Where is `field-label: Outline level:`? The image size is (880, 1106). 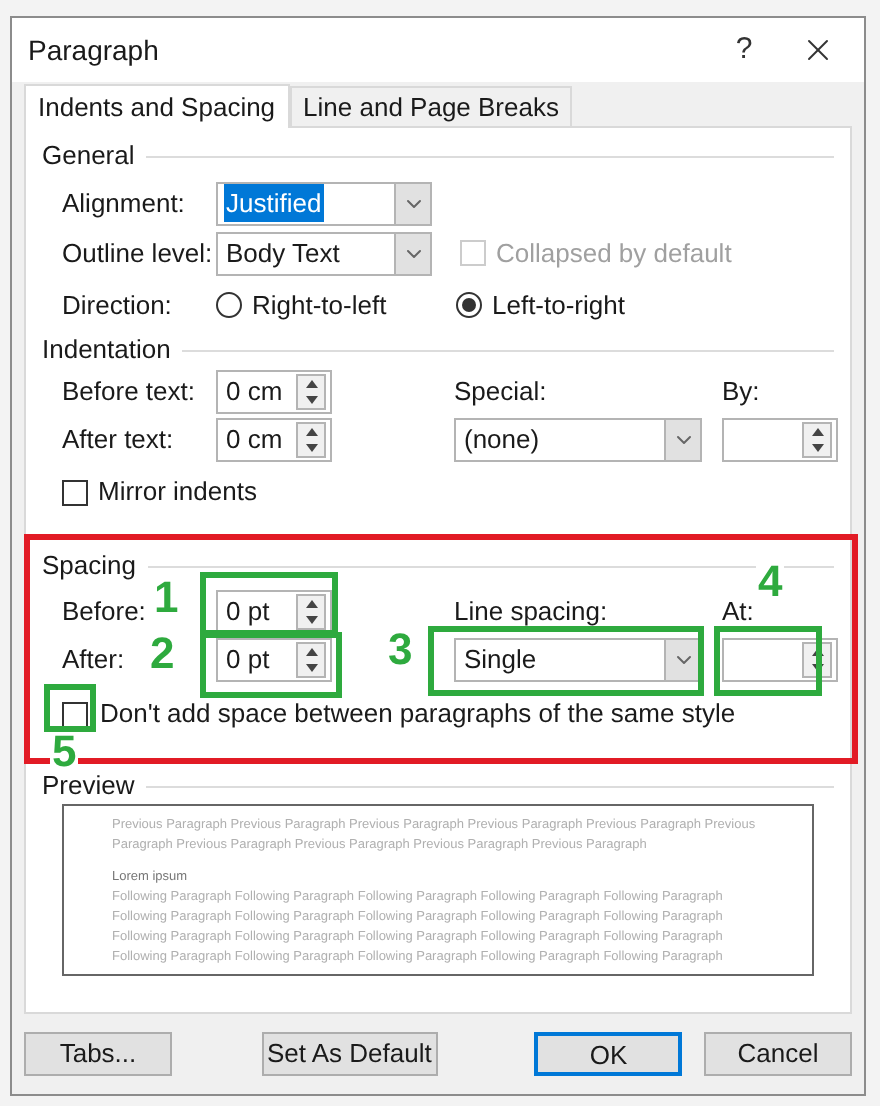
field-label: Outline level: is located at coordinates (137, 252).